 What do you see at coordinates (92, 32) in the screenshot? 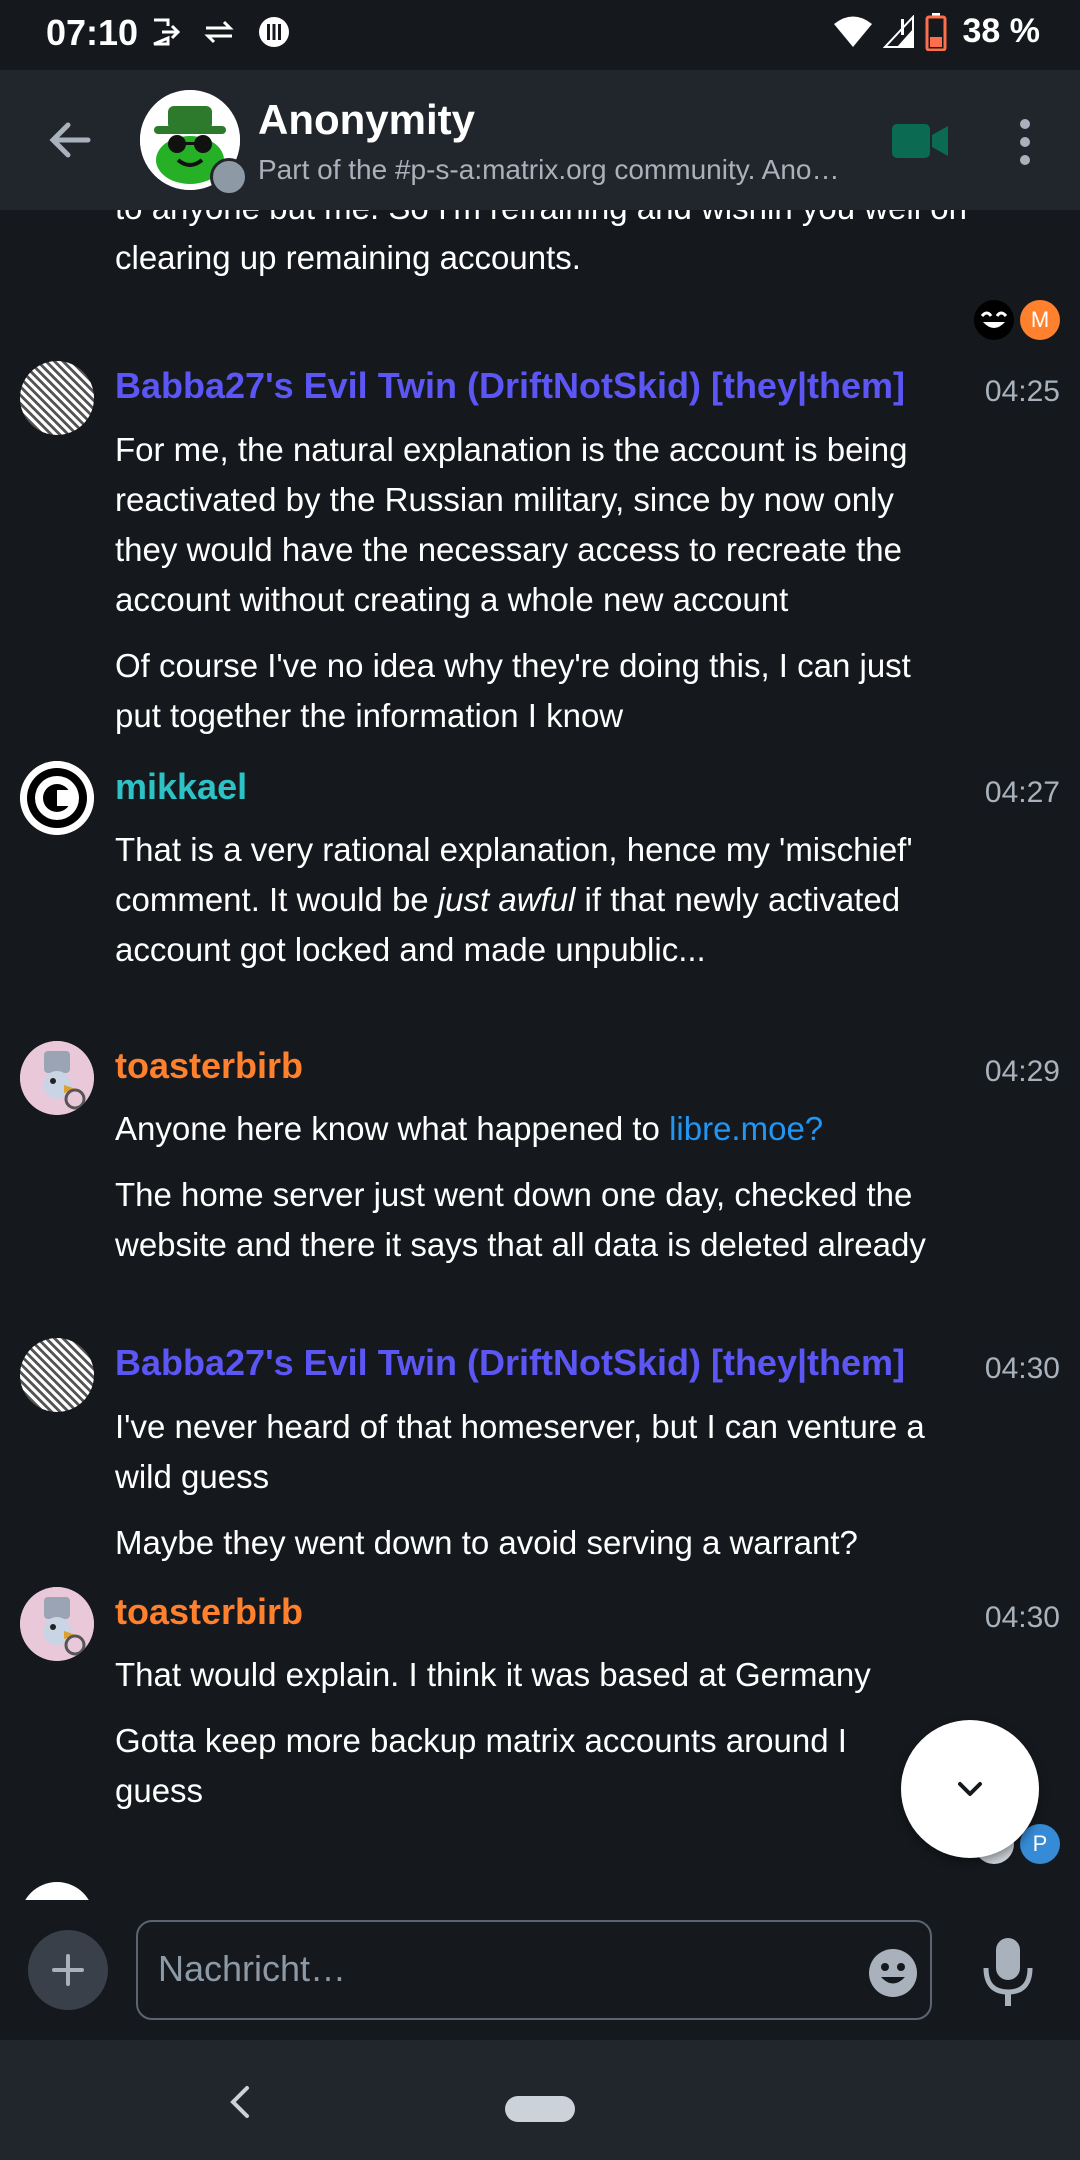
I see `status-time: 07:10` at bounding box center [92, 32].